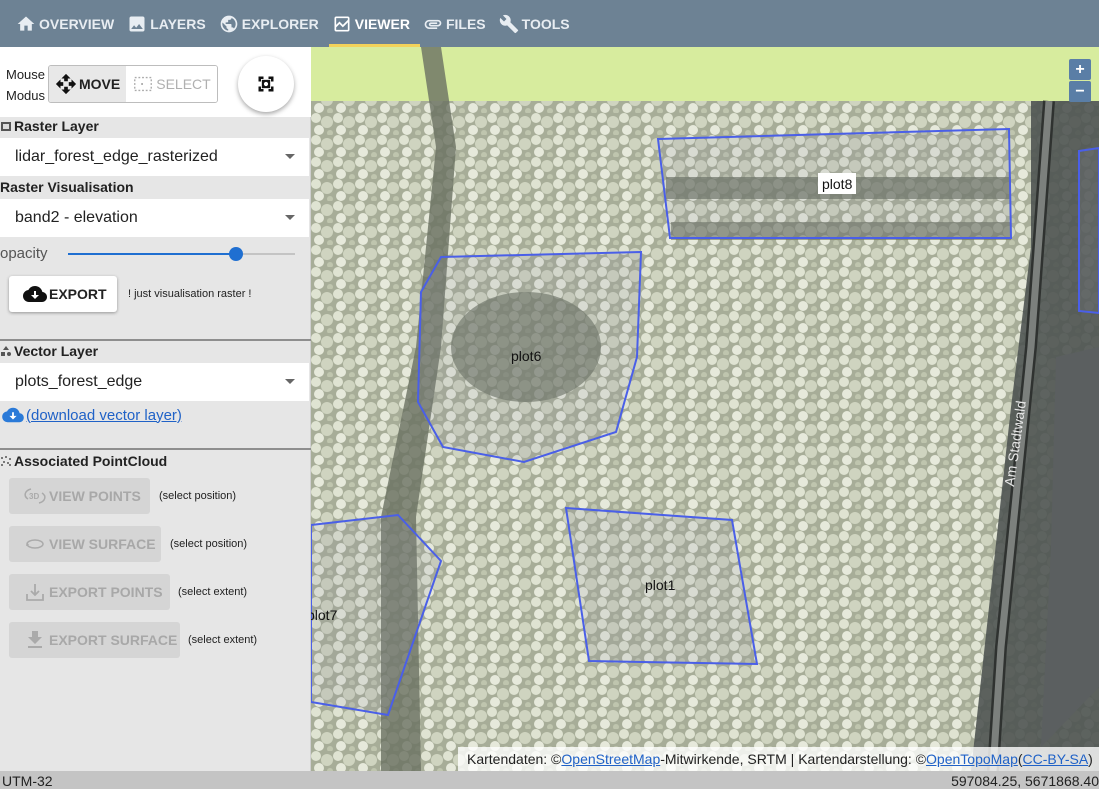  I want to click on view-surface-note: (select position), so click(209, 544).